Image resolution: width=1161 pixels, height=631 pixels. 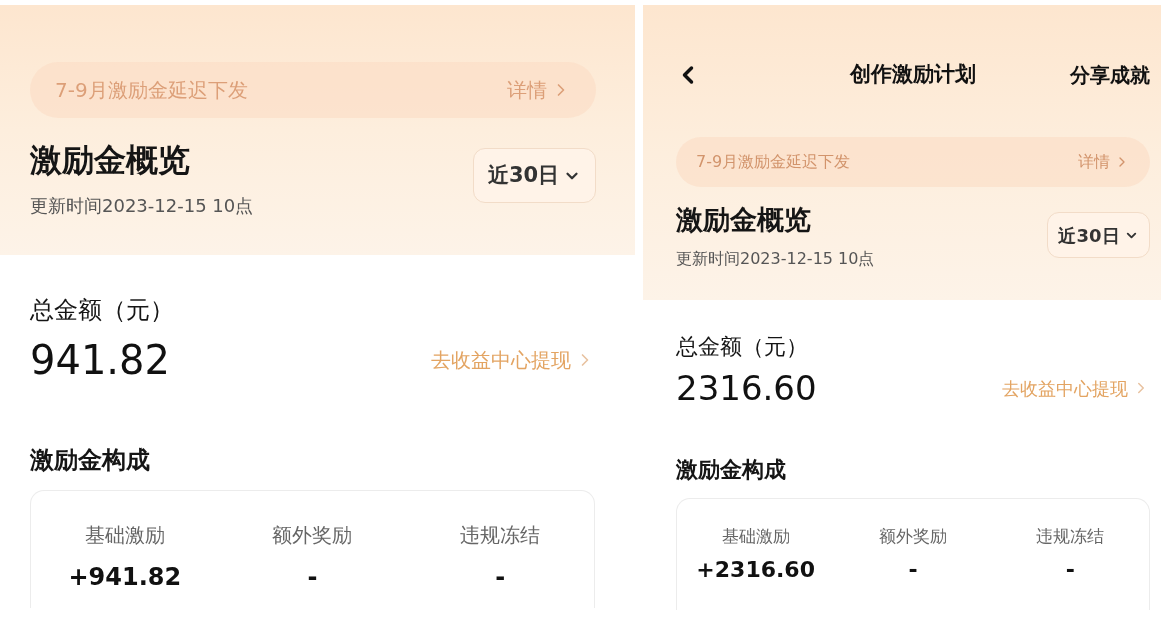 What do you see at coordinates (125, 577) in the screenshot?
I see `breakdown-value: +941.82` at bounding box center [125, 577].